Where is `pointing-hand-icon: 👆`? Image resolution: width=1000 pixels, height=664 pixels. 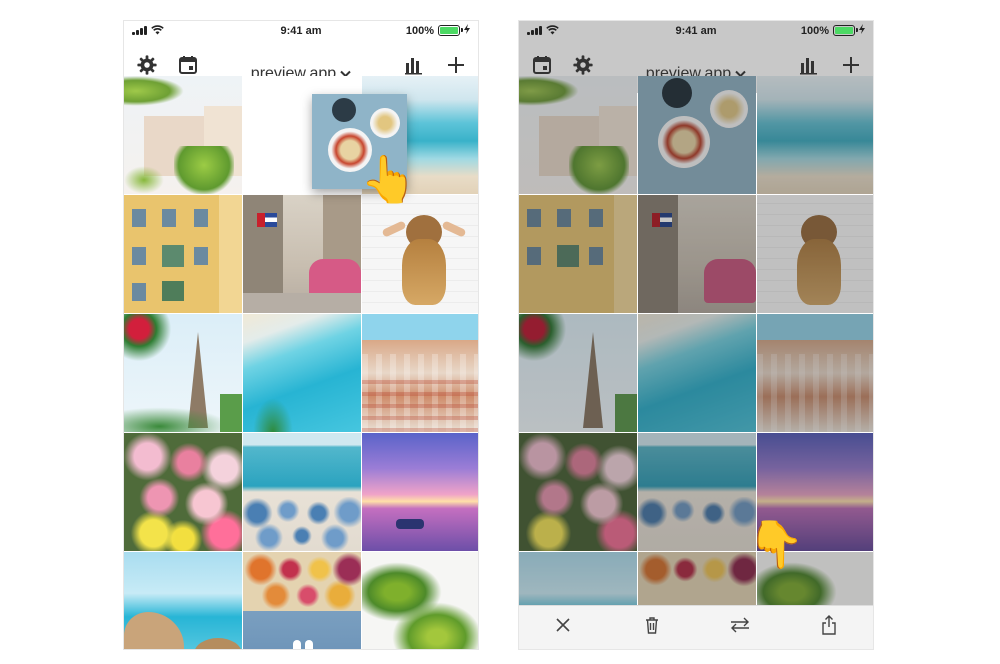 pointing-hand-icon: 👆 is located at coordinates (389, 179).